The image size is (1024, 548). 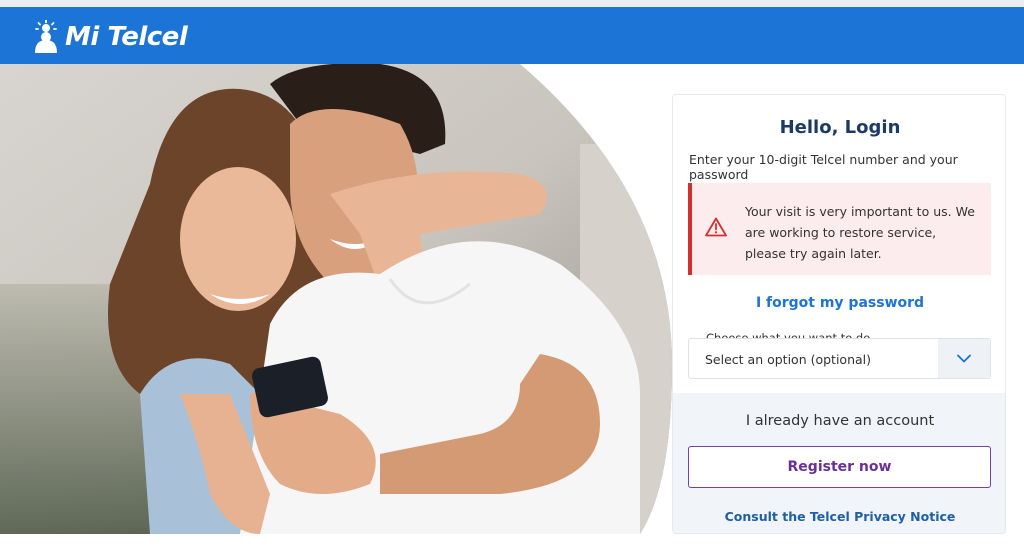 I want to click on forgot-password-link: I forgot my password, so click(x=839, y=303).